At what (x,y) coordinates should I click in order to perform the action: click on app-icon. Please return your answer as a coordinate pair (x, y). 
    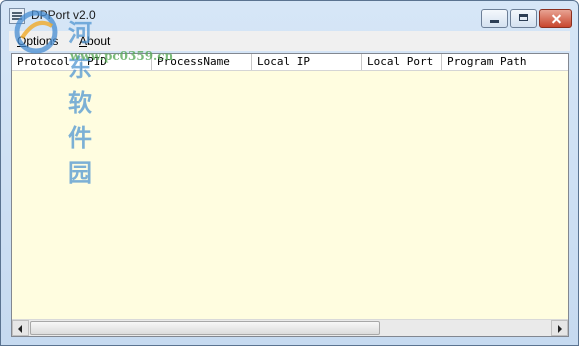
    Looking at the image, I should click on (17, 16).